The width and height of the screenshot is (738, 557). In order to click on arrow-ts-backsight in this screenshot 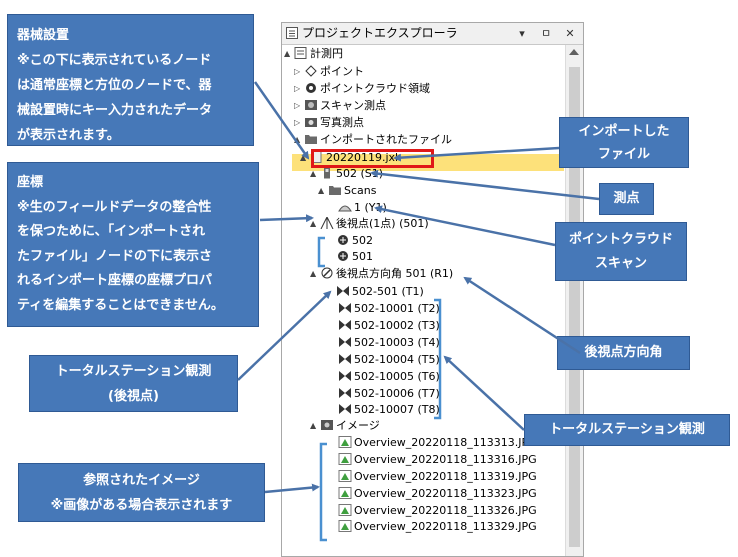, I will do `click(284, 335)`.